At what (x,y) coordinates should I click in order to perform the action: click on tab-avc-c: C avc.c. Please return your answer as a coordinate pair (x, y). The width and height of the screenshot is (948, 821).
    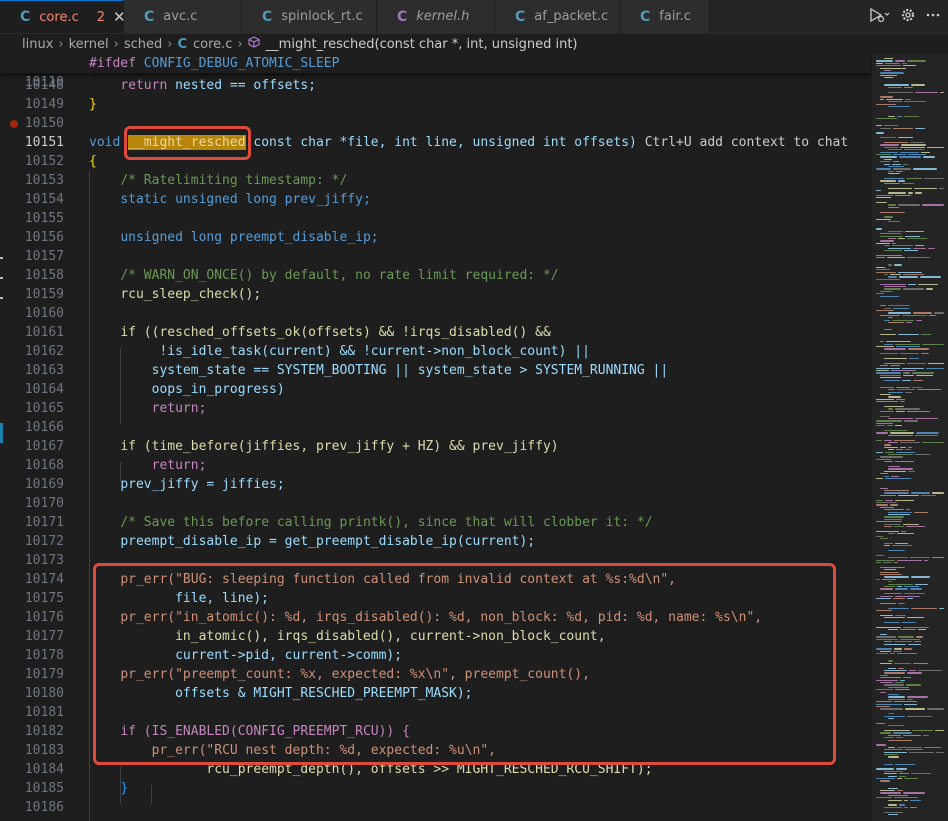
    Looking at the image, I should click on (183, 16).